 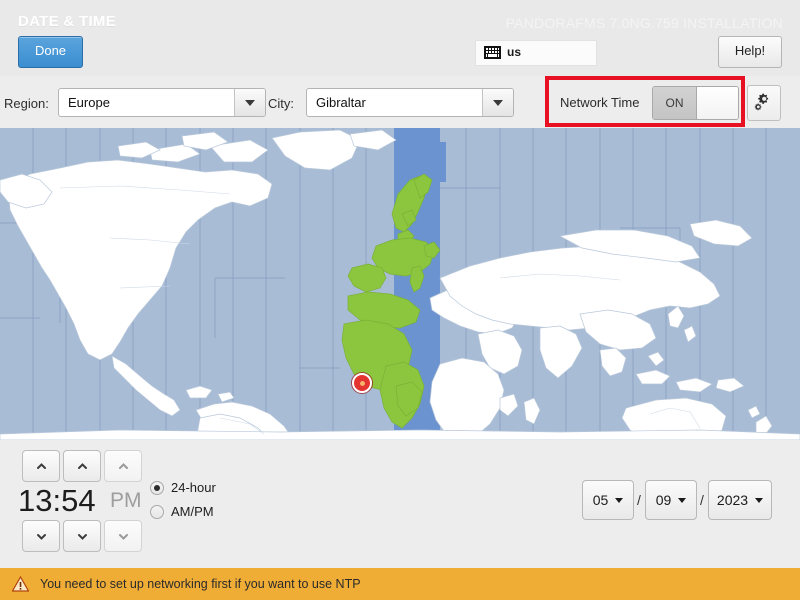 I want to click on gear-icon, so click(x=761, y=102).